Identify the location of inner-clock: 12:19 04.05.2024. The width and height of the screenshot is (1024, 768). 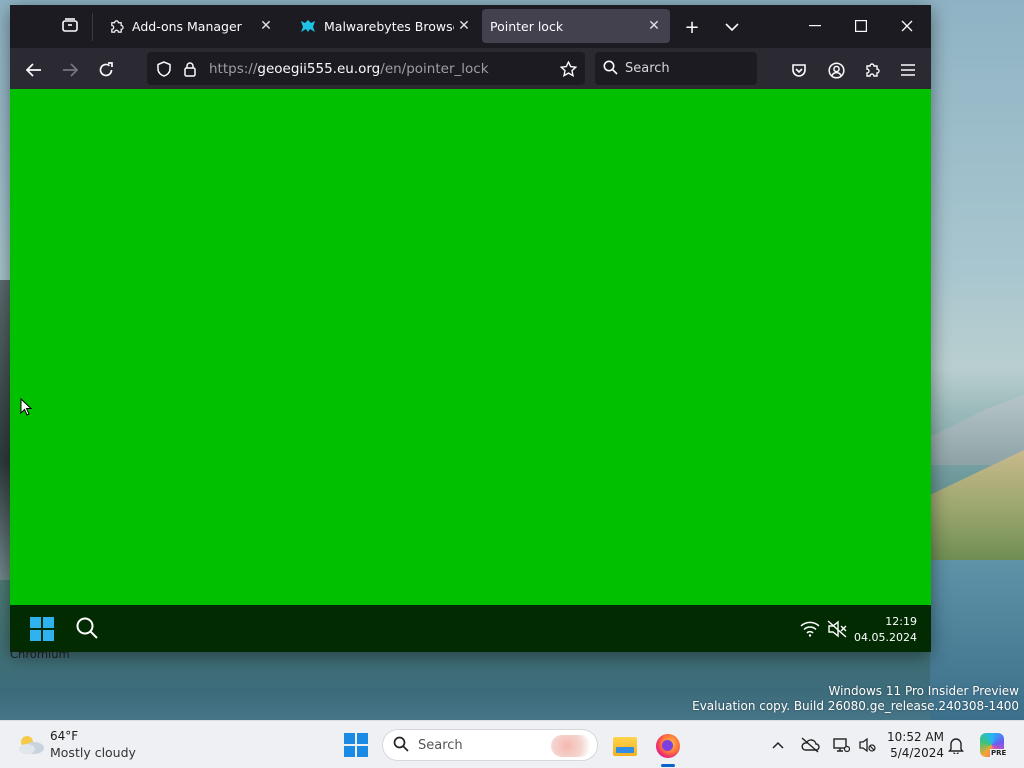
(885, 630).